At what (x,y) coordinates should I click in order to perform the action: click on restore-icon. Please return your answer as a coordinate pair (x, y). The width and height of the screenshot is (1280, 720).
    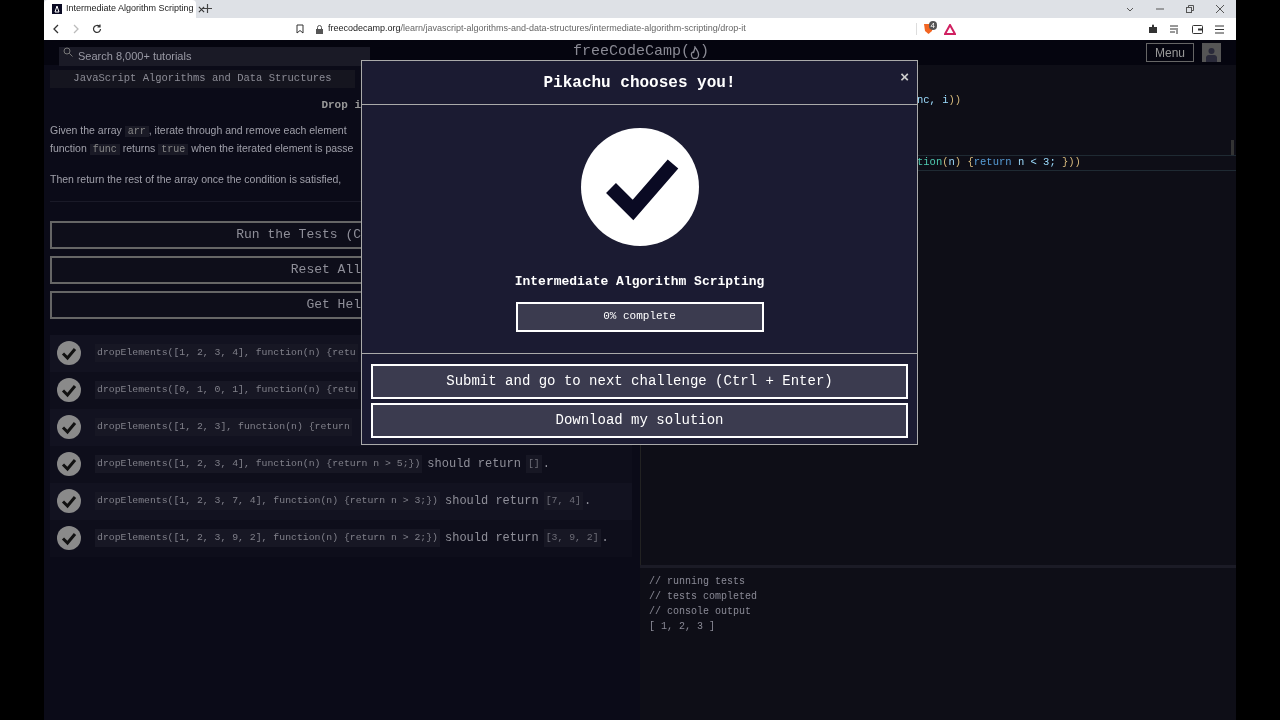
    Looking at the image, I should click on (1190, 9).